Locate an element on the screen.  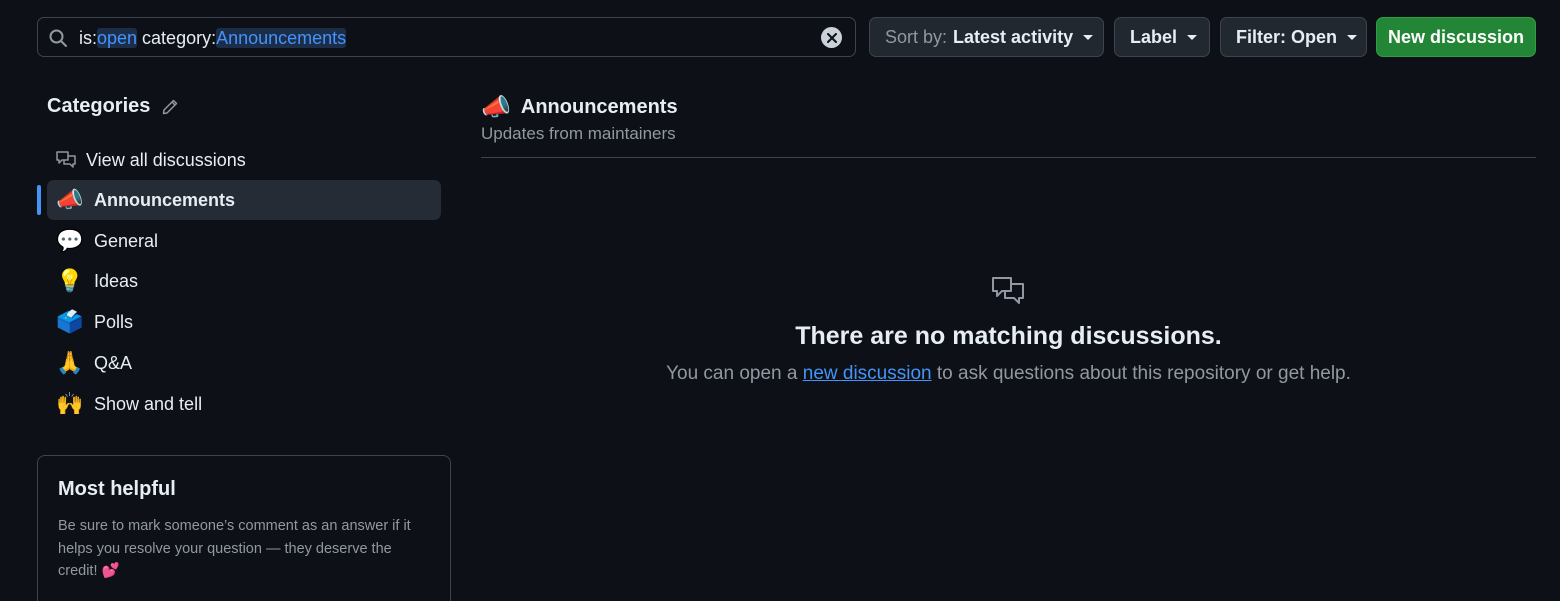
divider is located at coordinates (1008, 157).